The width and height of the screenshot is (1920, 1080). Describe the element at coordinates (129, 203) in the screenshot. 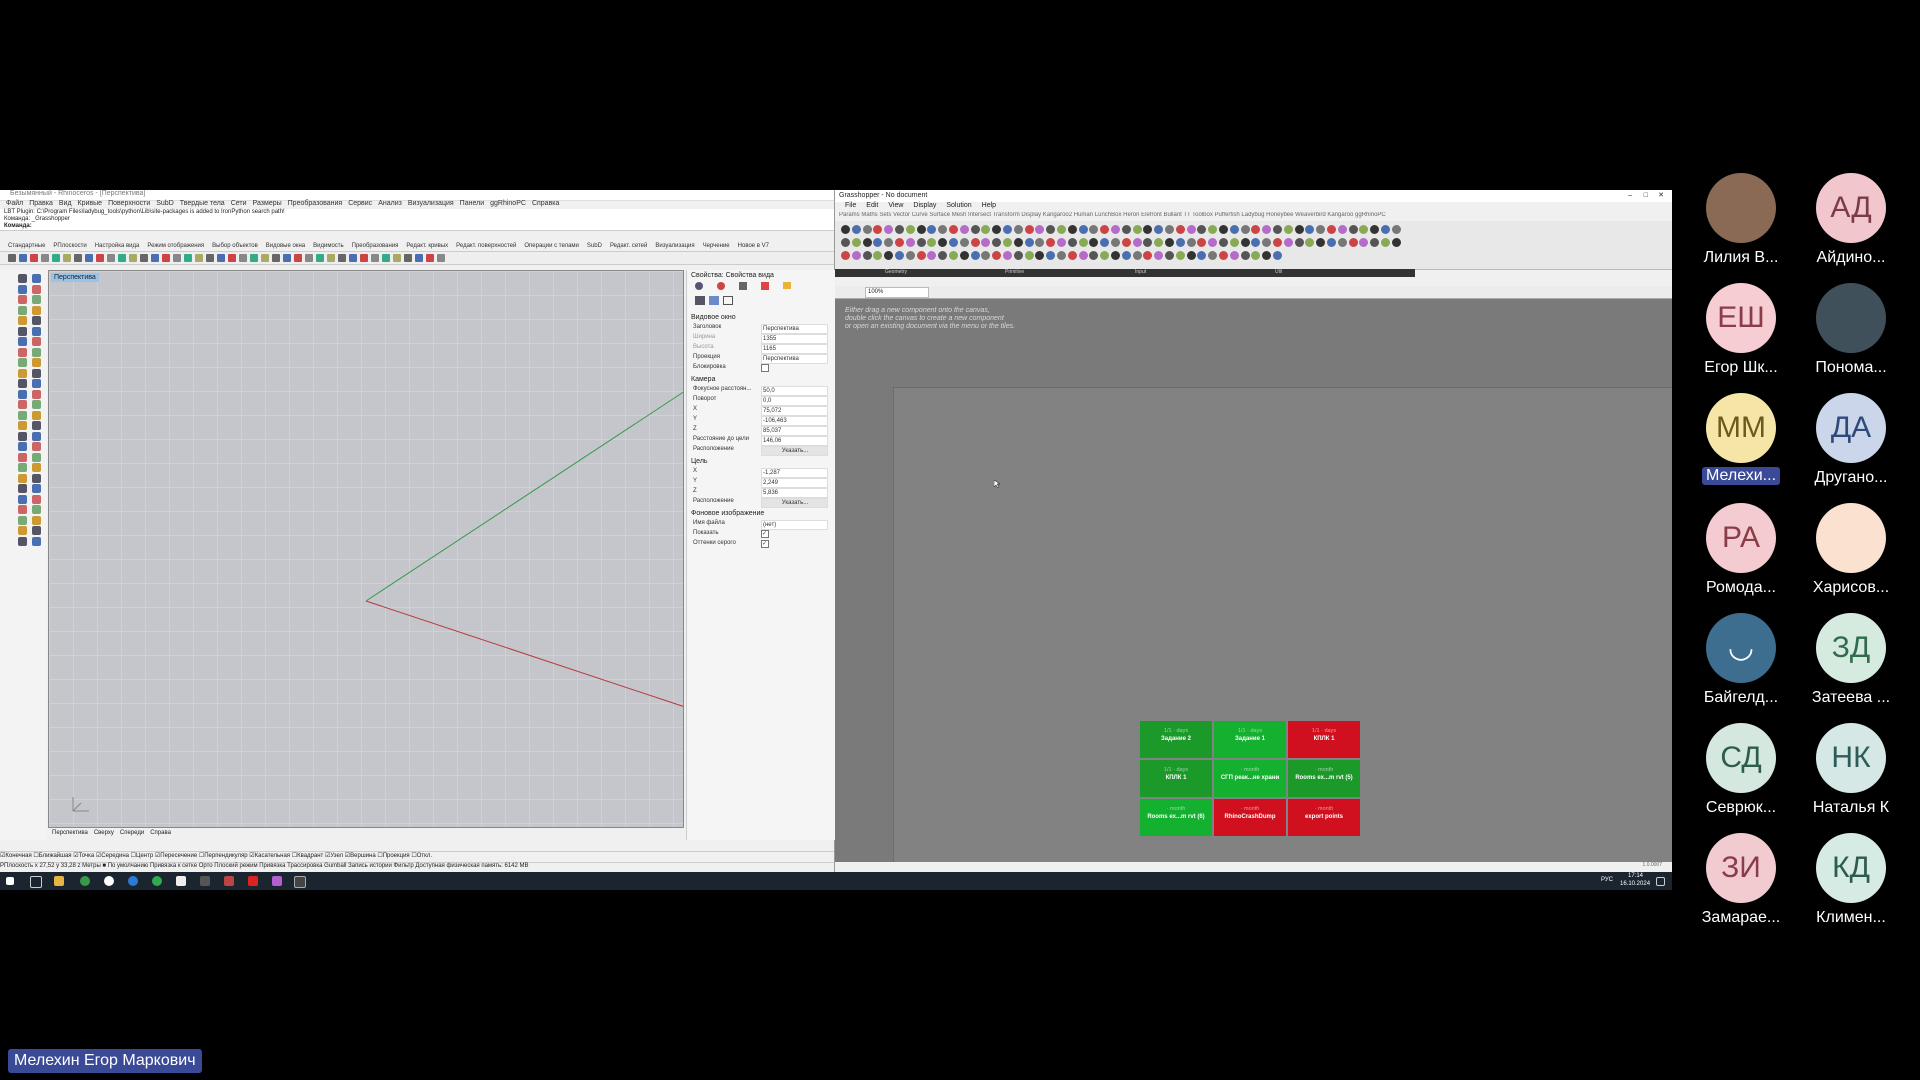

I see `rhino-menu-item: Поверхности` at that location.